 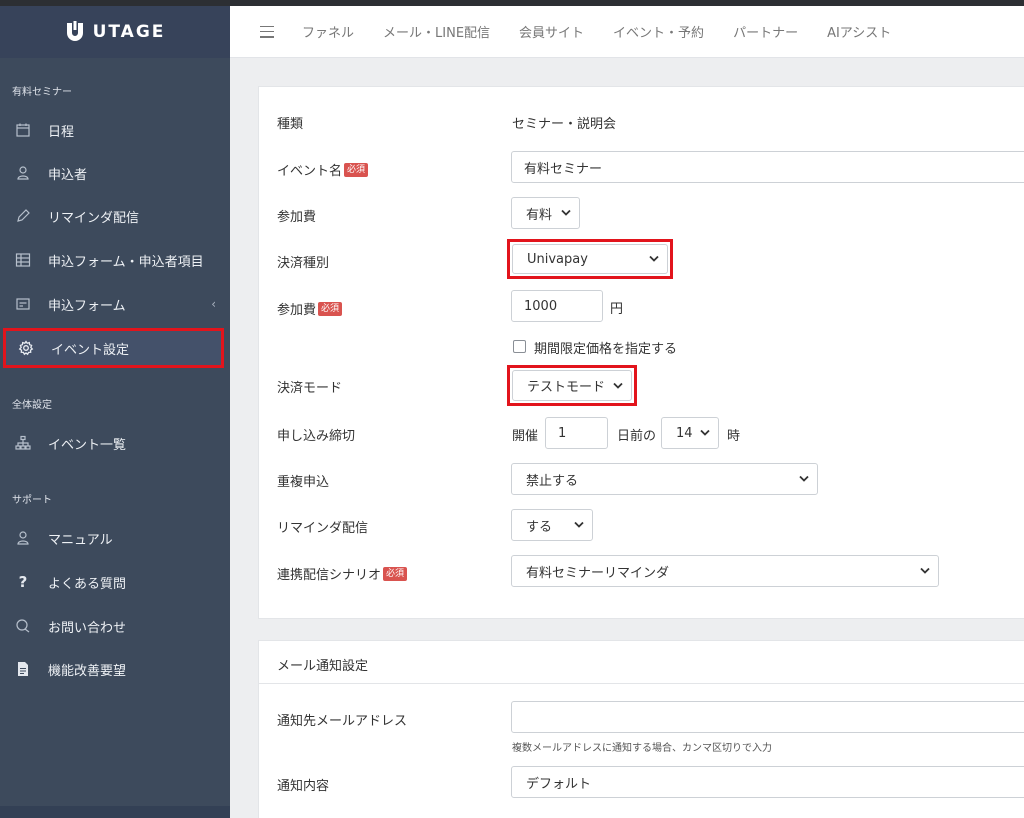 I want to click on payment-type-value: Univapay, so click(x=557, y=259).